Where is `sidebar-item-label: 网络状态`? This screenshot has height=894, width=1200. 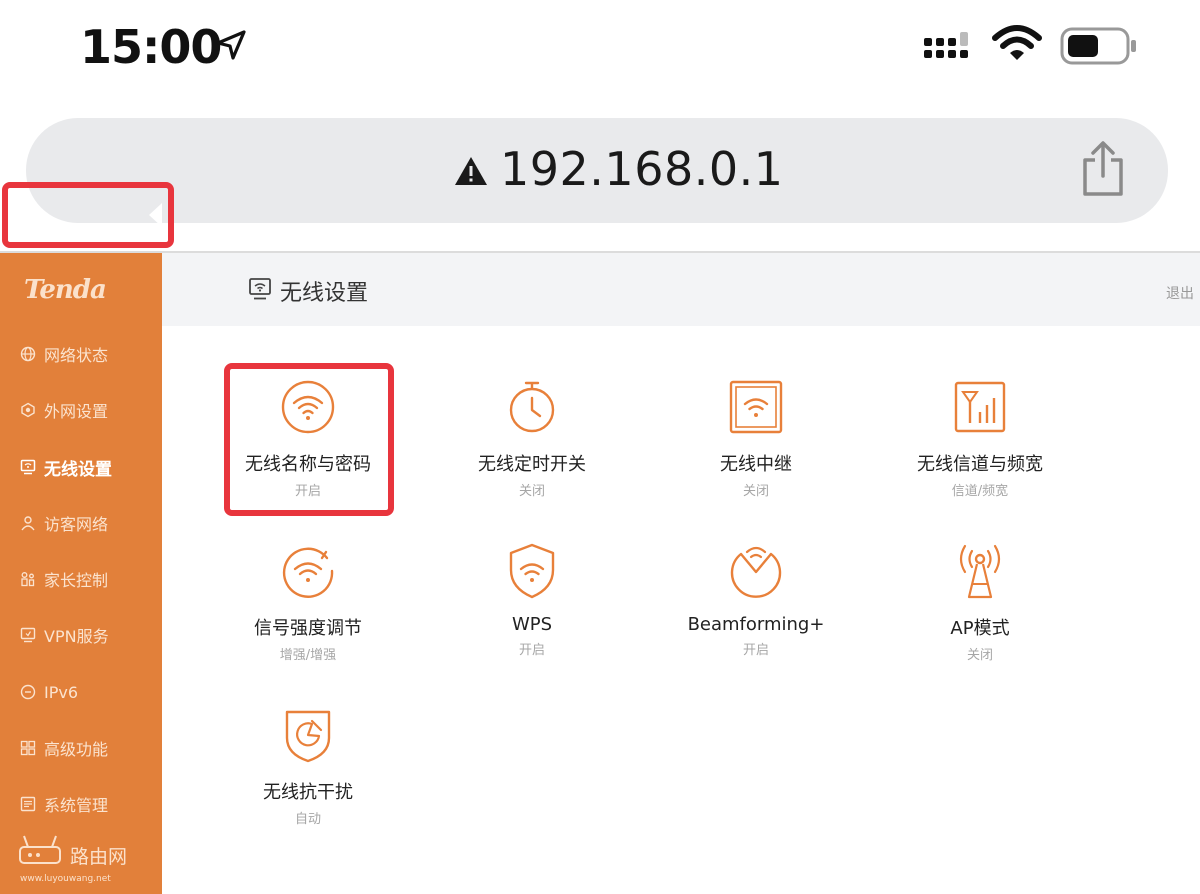
sidebar-item-label: 网络状态 is located at coordinates (76, 355).